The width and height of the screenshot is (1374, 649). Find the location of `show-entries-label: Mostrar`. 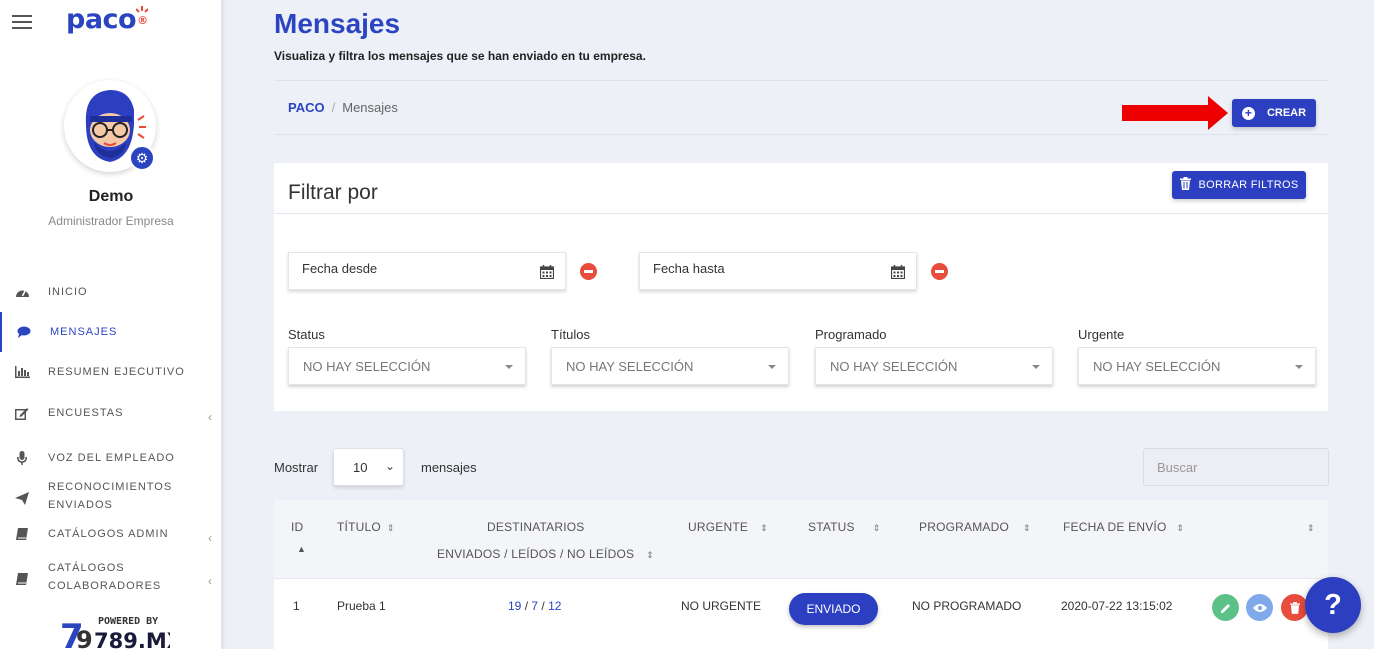

show-entries-label: Mostrar is located at coordinates (296, 467).